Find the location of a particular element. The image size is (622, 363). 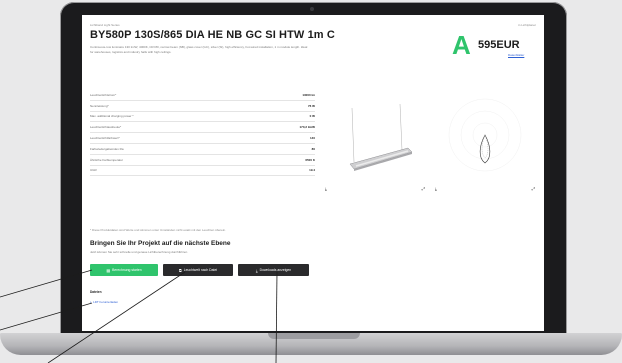

spec-row: Leuchtenlichtfarbwert* 140 is located at coordinates (202, 138).